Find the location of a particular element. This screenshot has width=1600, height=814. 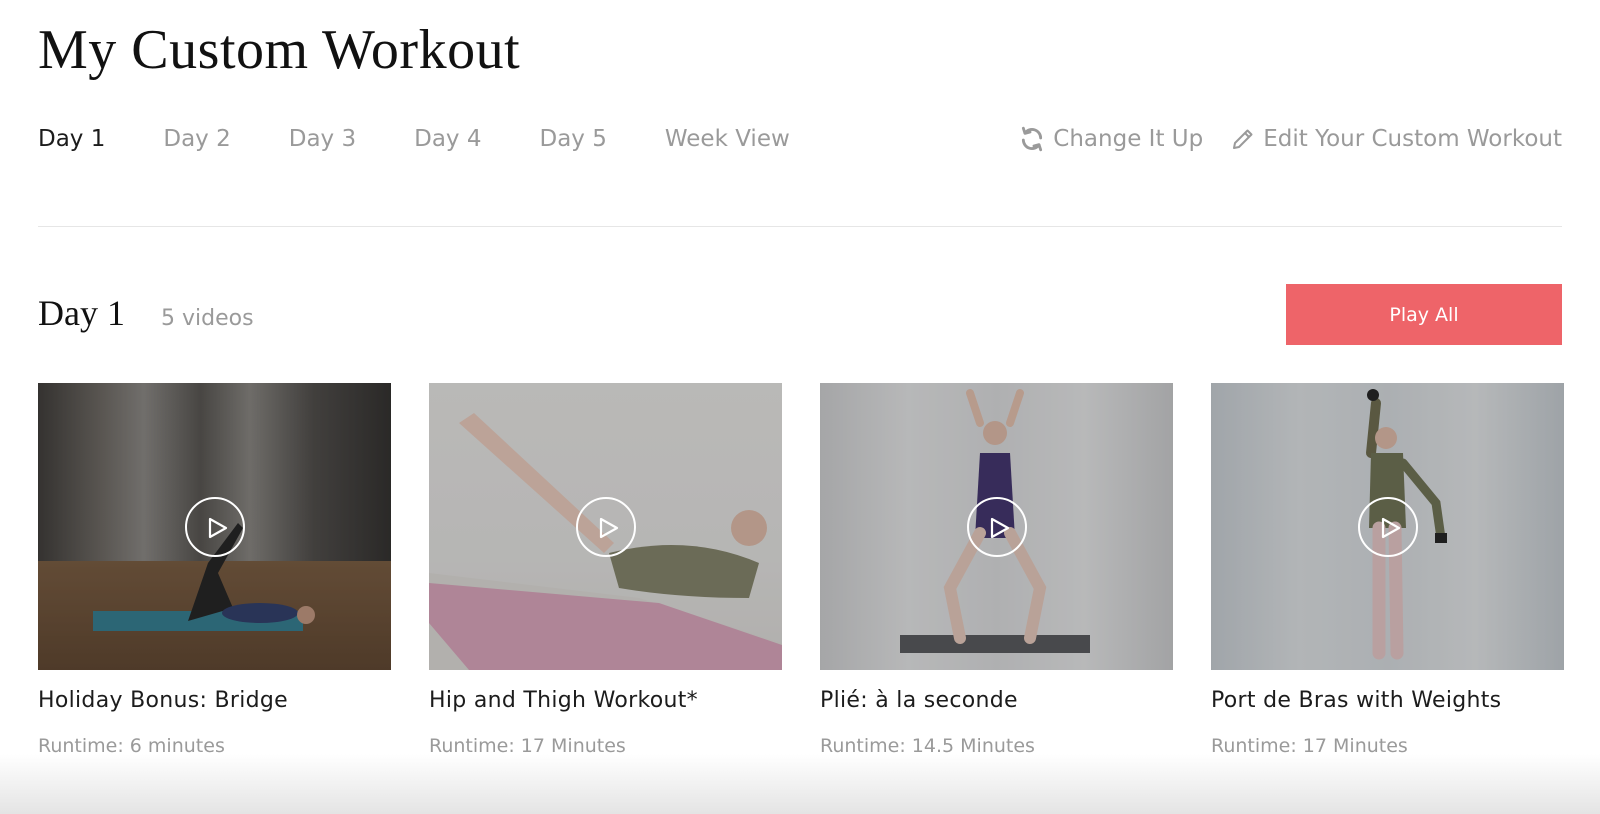

video-title: Port de Bras with Weights is located at coordinates (1387, 700).